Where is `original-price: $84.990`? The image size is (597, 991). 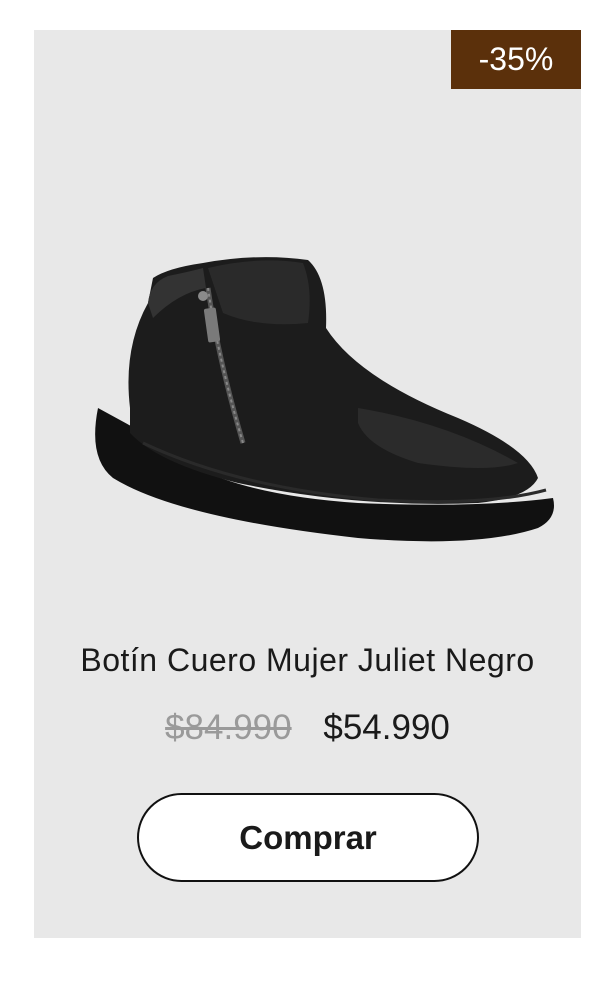 original-price: $84.990 is located at coordinates (228, 727).